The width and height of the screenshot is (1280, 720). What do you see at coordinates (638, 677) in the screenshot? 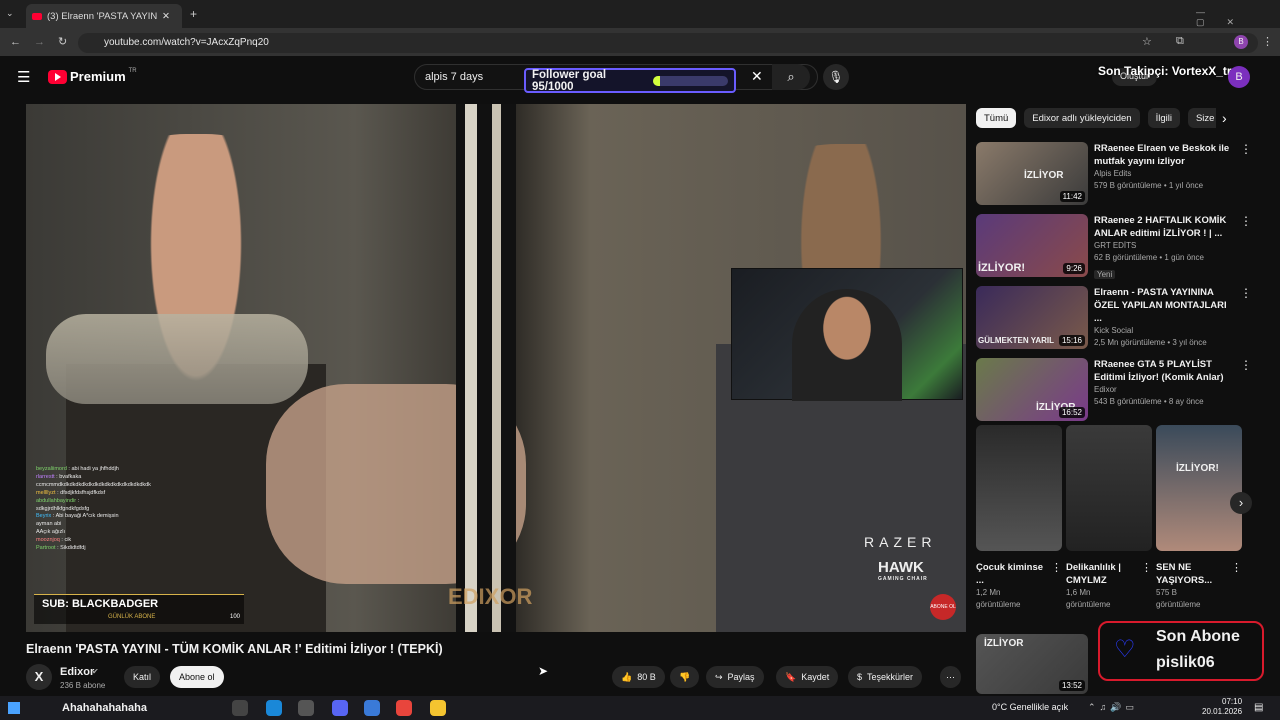
I see `like-button: 👍 80 B` at bounding box center [638, 677].